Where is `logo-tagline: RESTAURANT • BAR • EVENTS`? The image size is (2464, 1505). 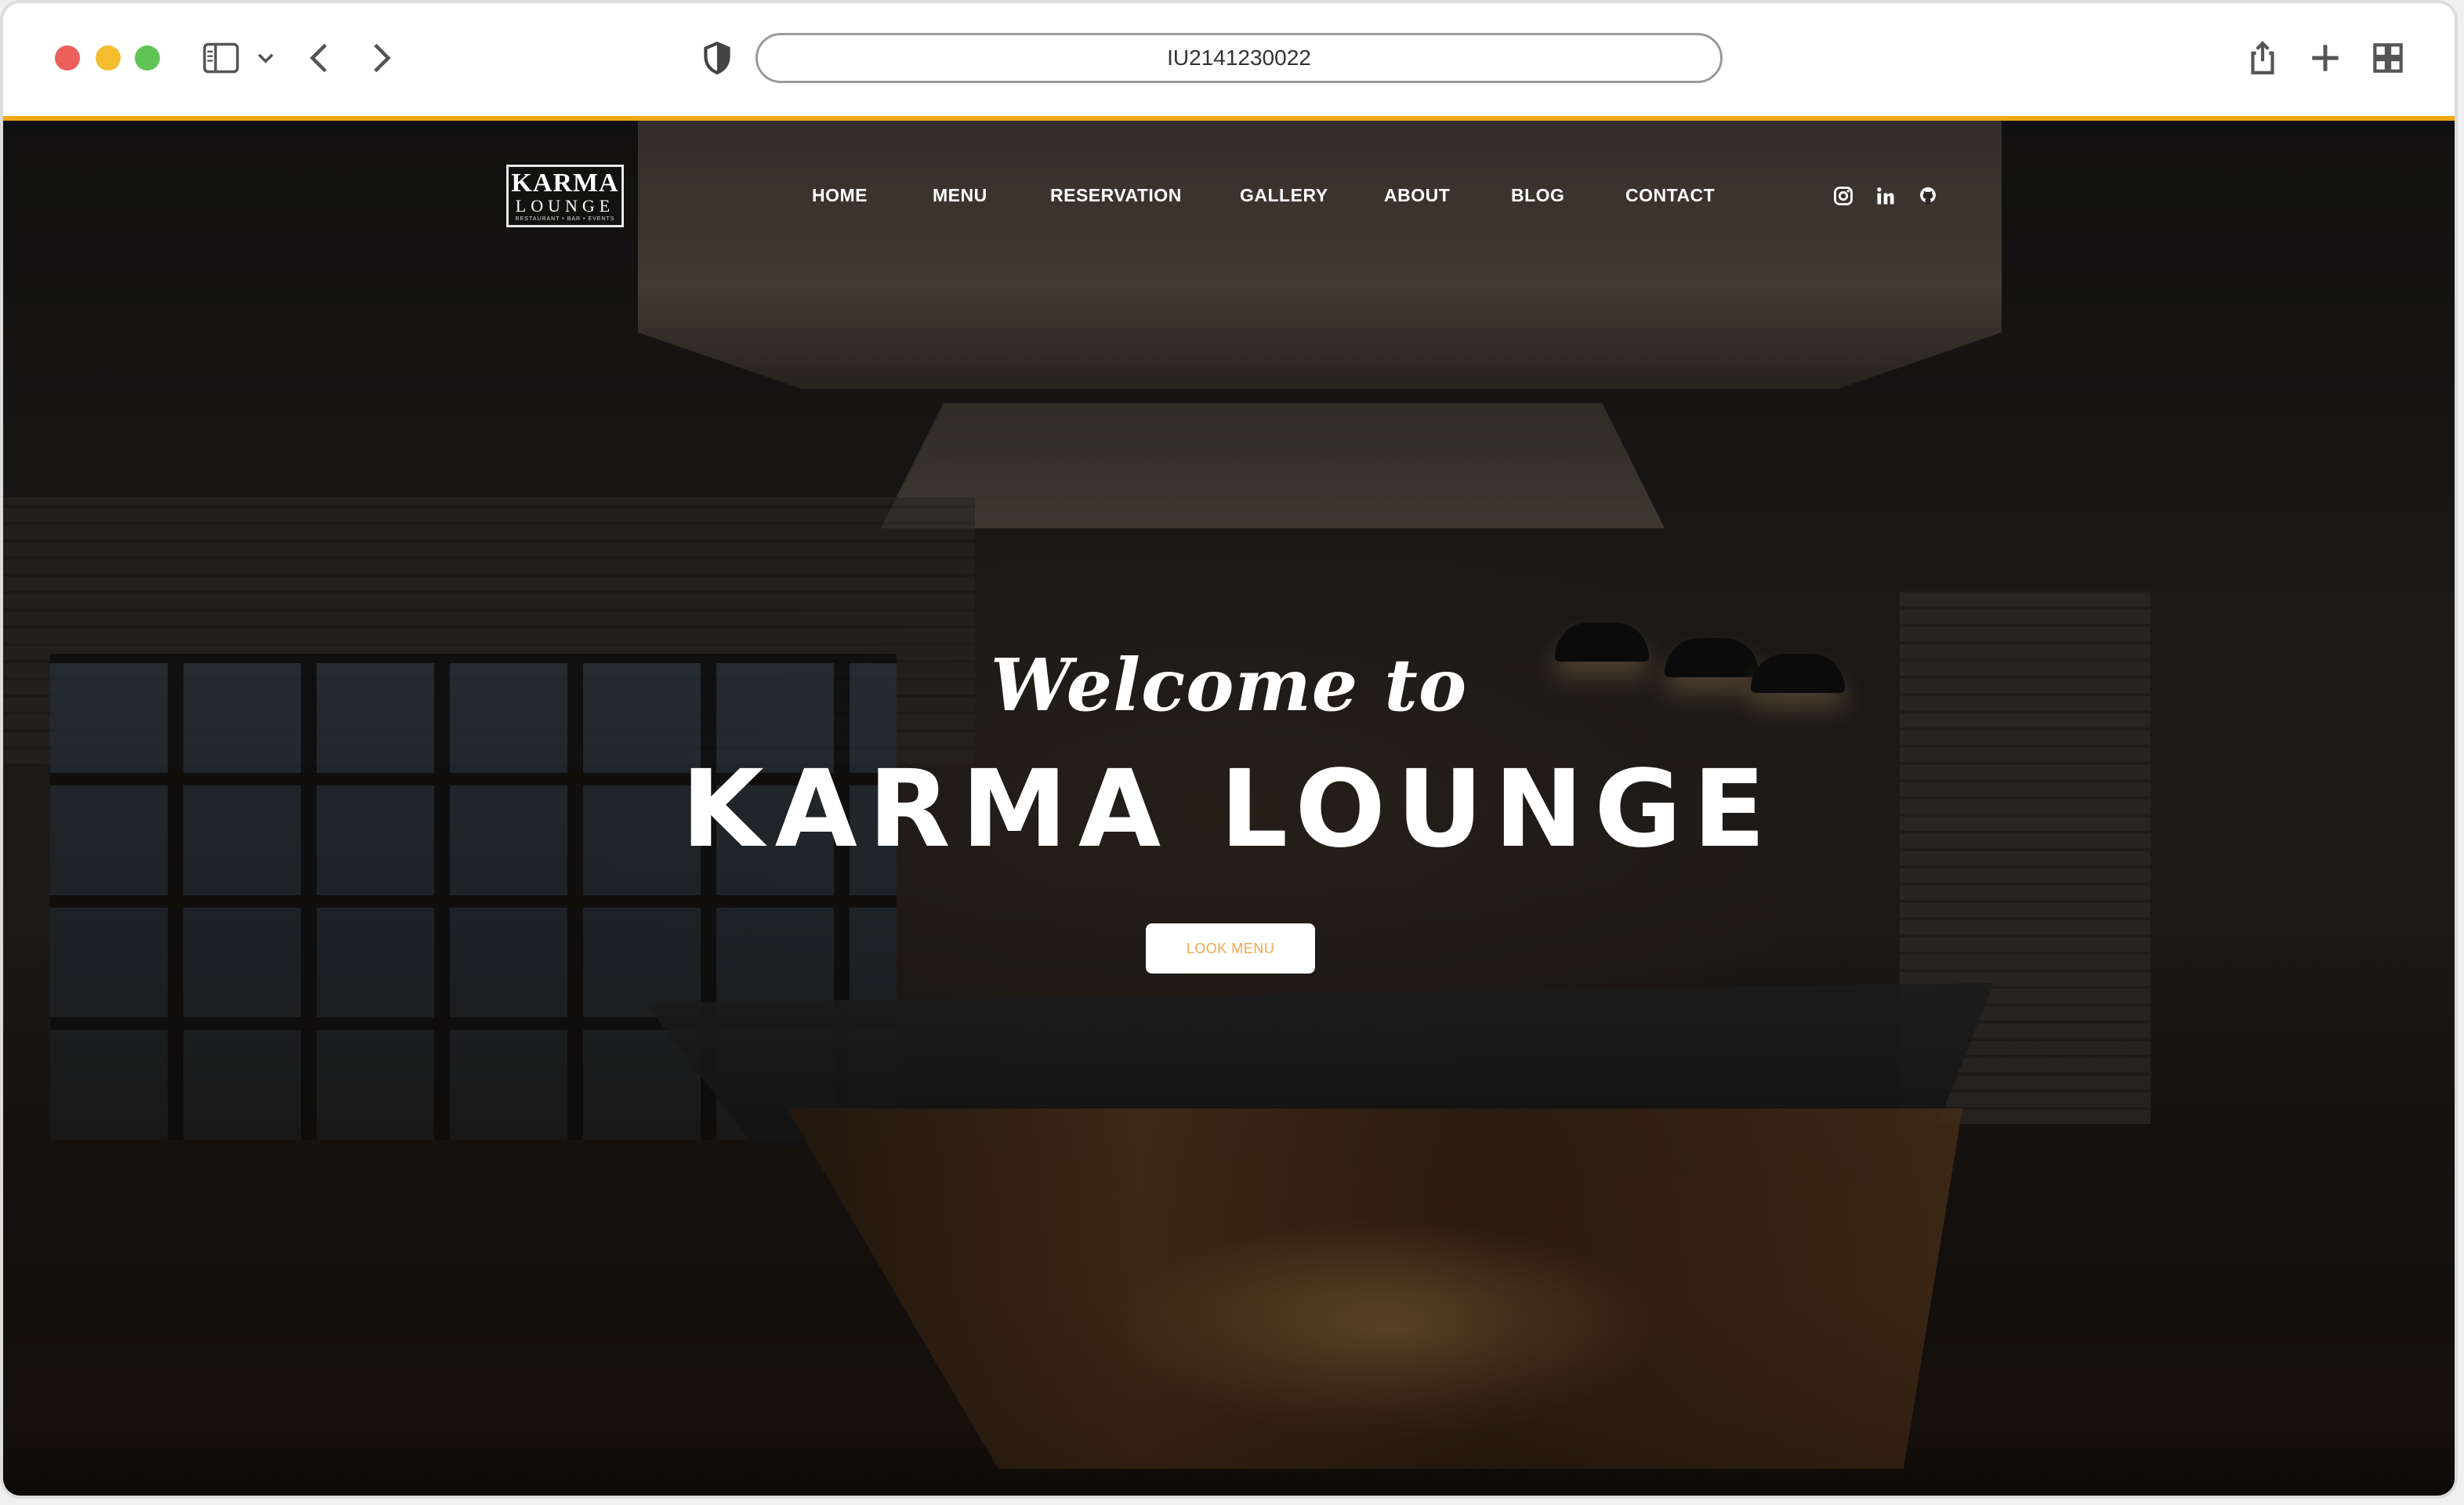
logo-tagline: RESTAURANT • BAR • EVENTS is located at coordinates (565, 219).